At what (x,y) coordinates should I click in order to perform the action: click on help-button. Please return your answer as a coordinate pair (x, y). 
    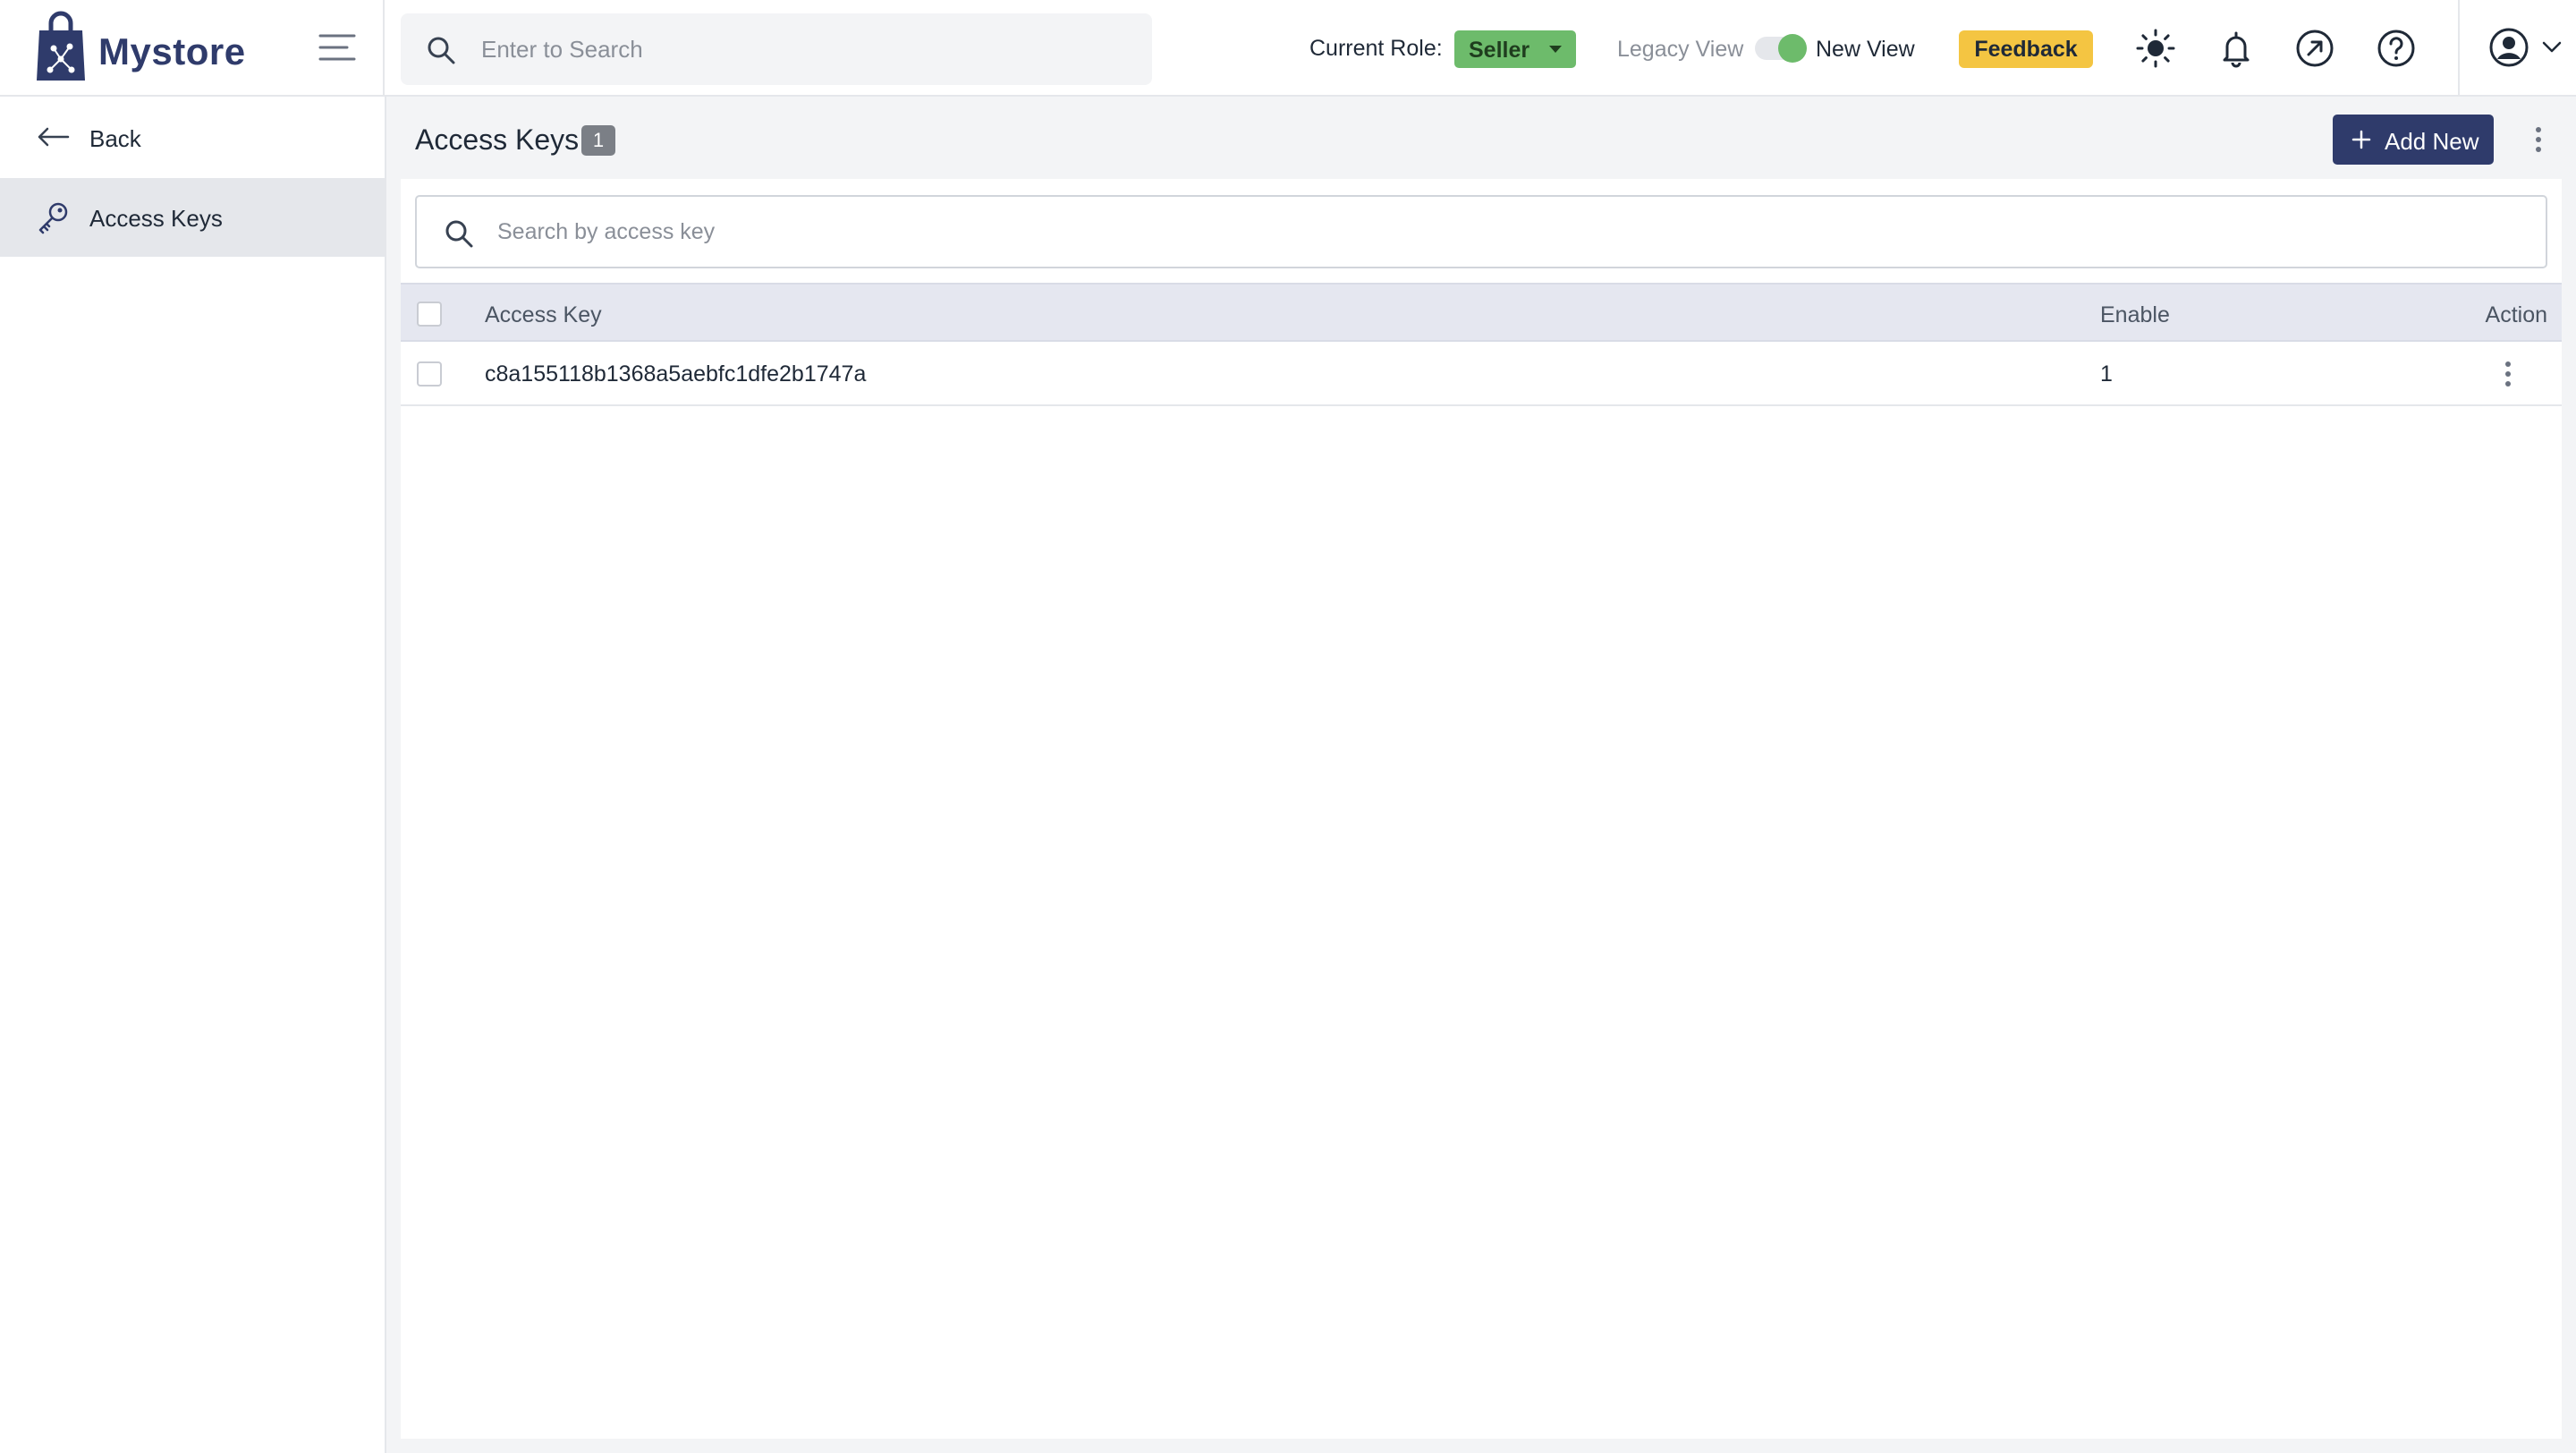
    Looking at the image, I should click on (2396, 48).